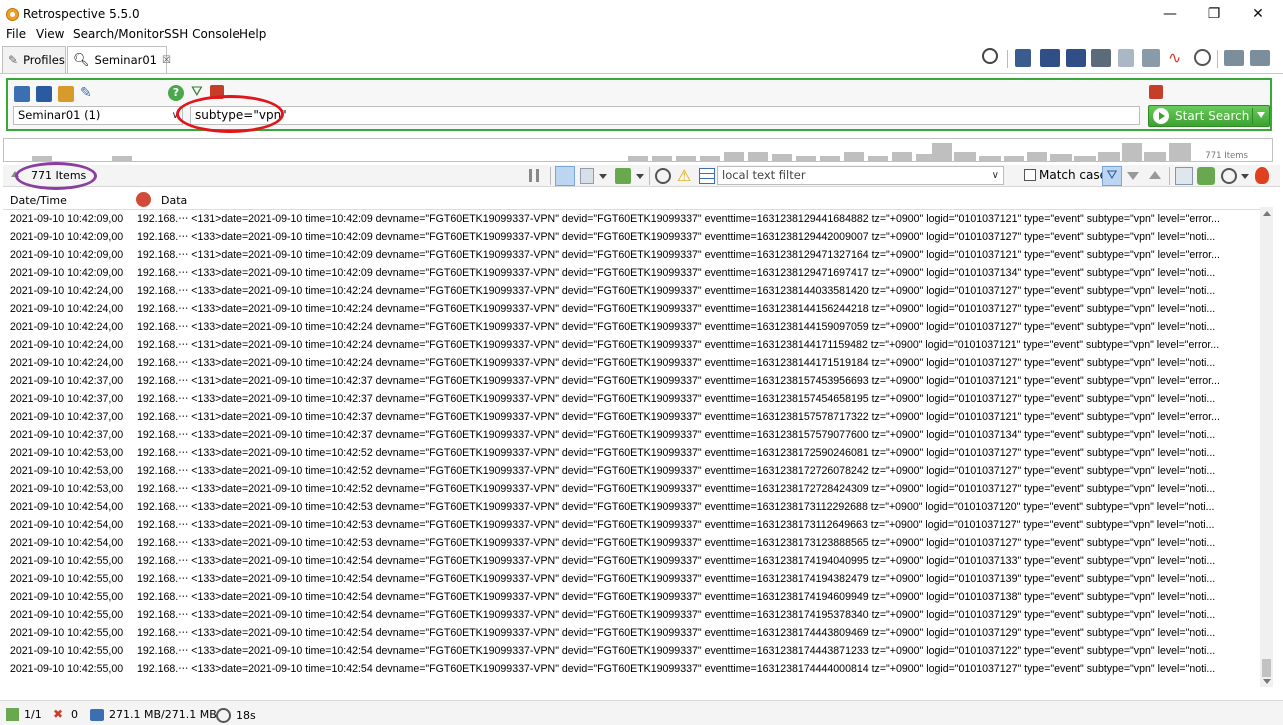  Describe the element at coordinates (1262, 175) in the screenshot. I see `clear-results-icon` at that location.